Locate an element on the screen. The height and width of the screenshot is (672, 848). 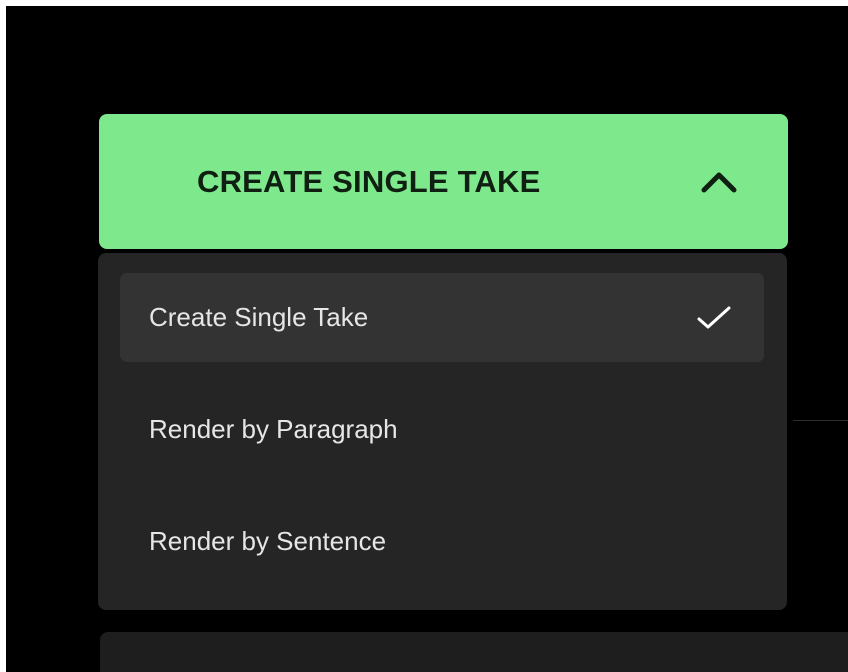
bottom-panel is located at coordinates (474, 652).